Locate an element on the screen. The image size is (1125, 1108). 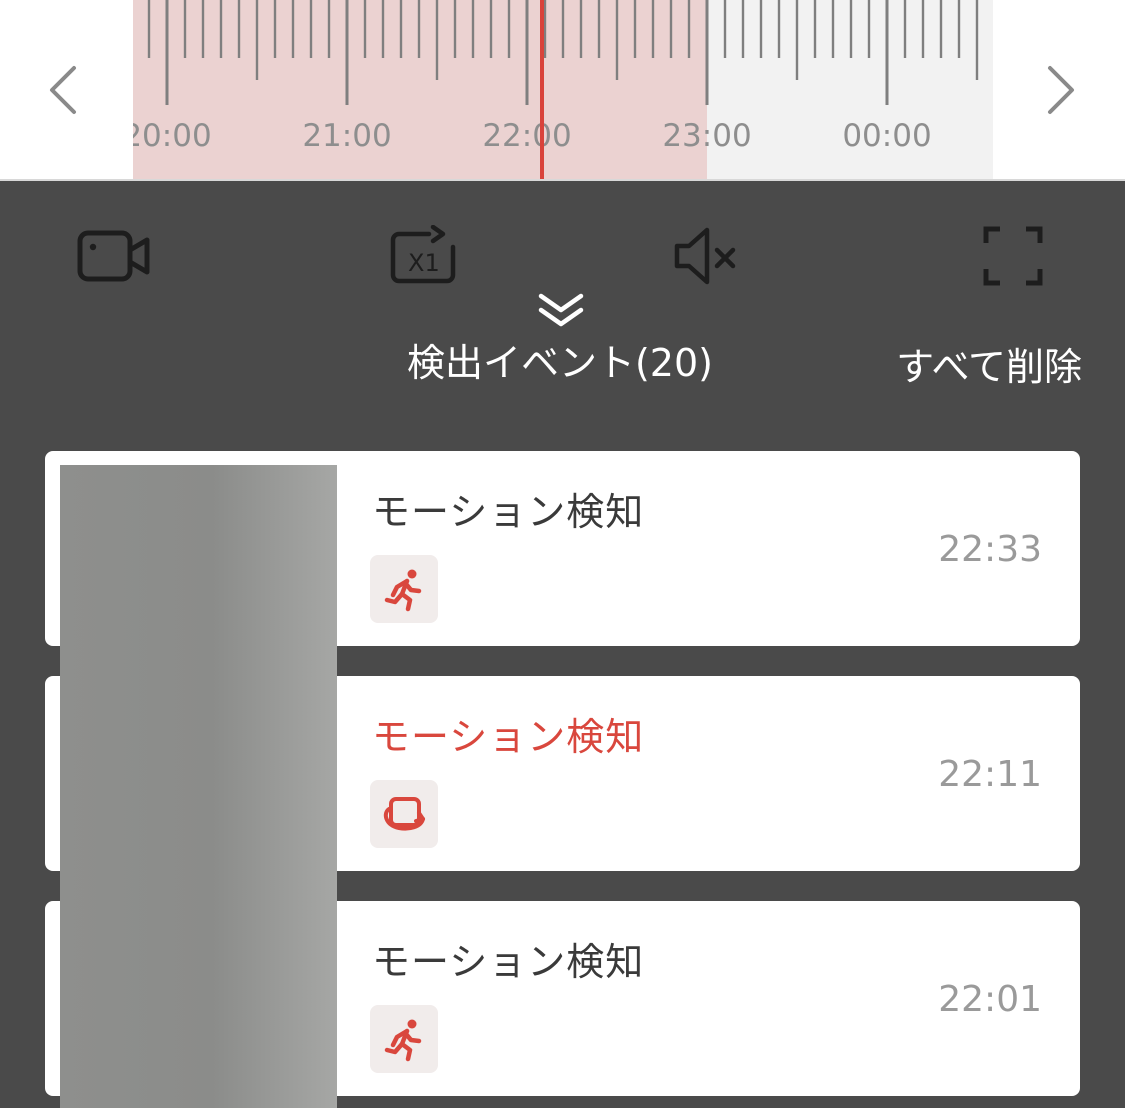
timeline-prev-button is located at coordinates (63, 90).